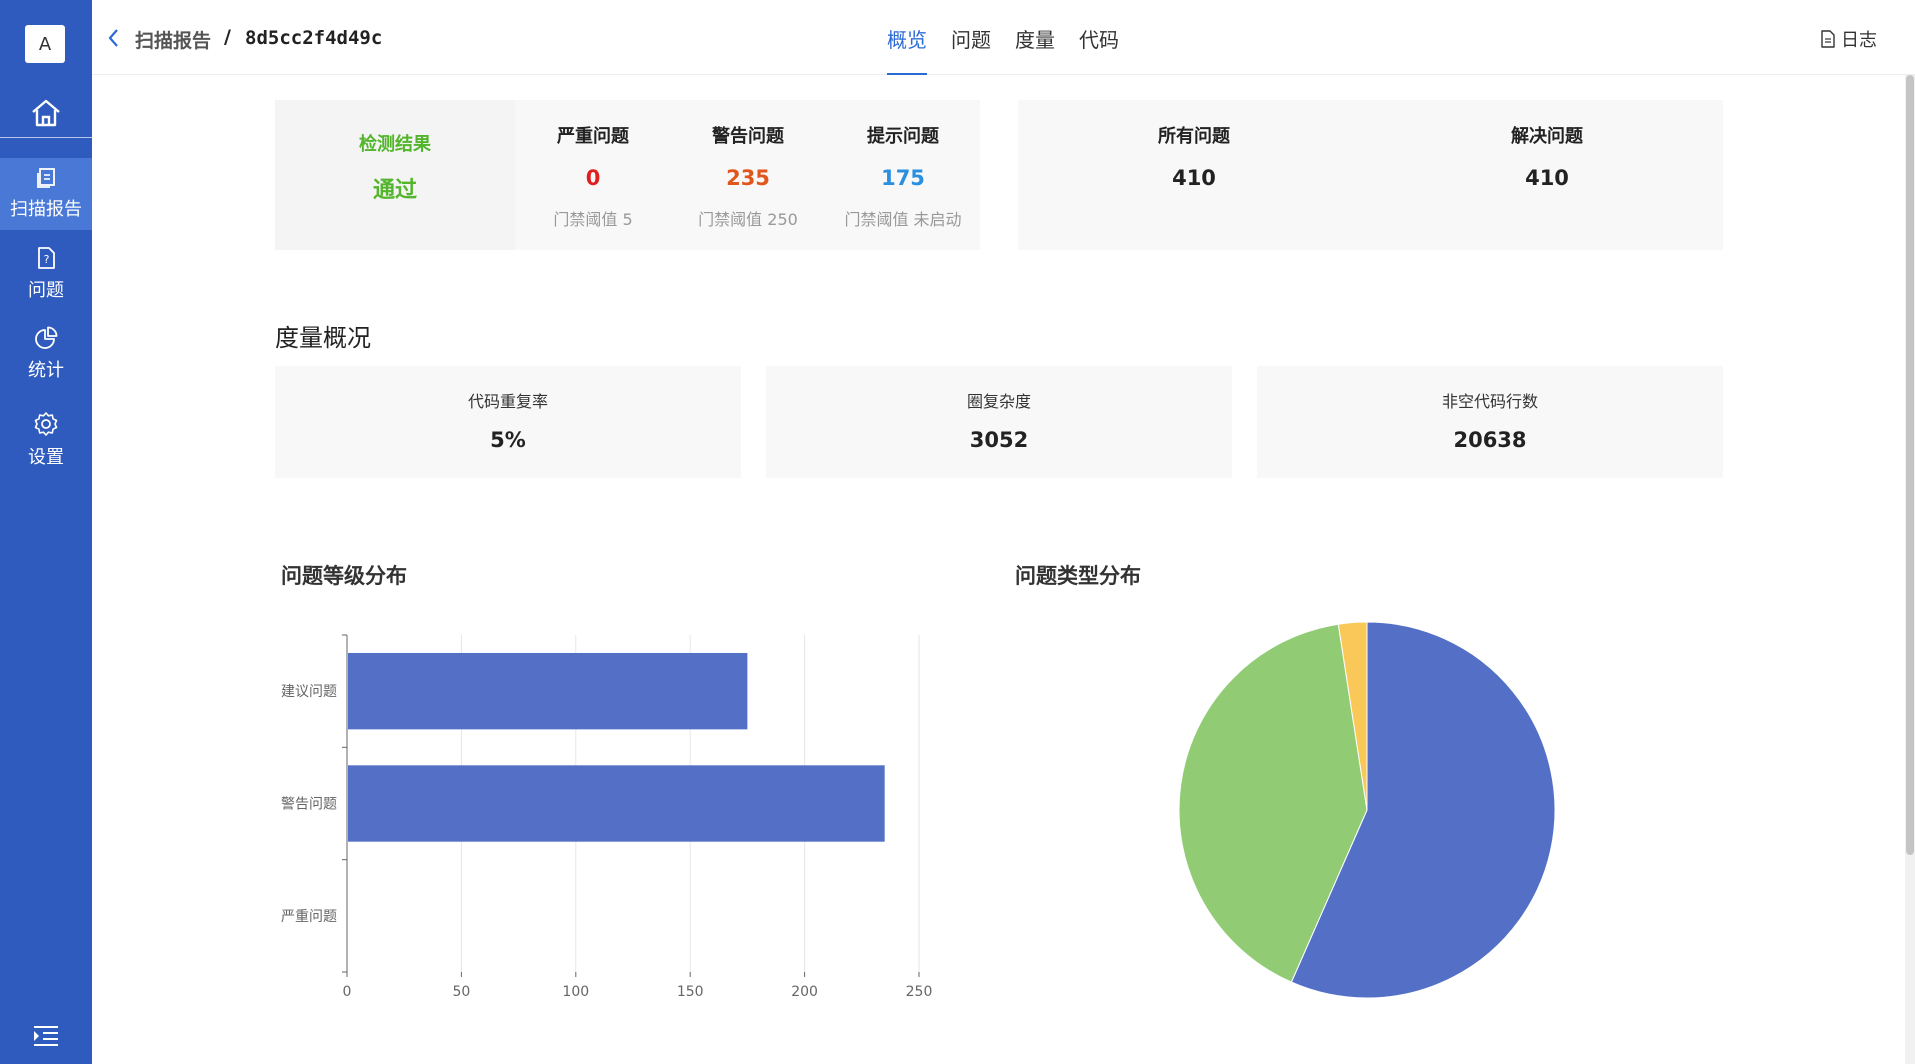 The height and width of the screenshot is (1064, 1915). I want to click on metric-complexity: 圈复杂度 3052, so click(999, 422).